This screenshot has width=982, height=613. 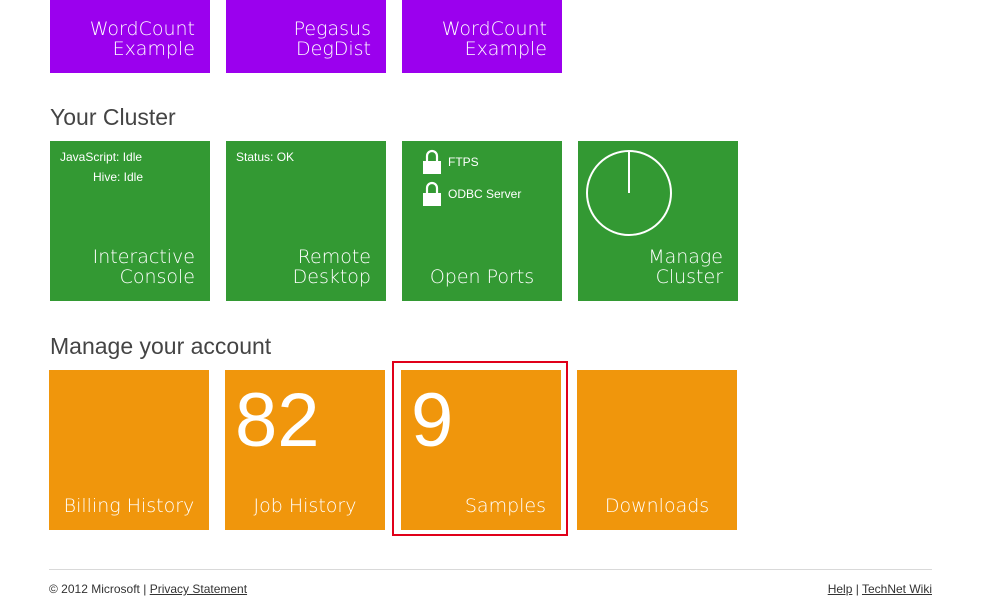 What do you see at coordinates (490, 569) in the screenshot?
I see `footer-divider` at bounding box center [490, 569].